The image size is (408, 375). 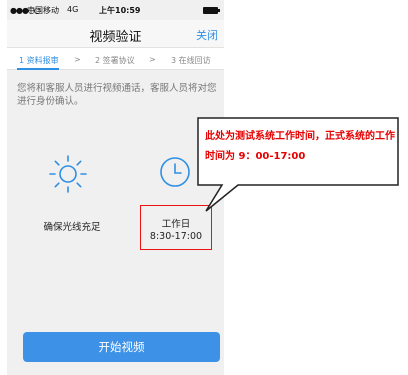 I want to click on clock-icon, so click(x=175, y=172).